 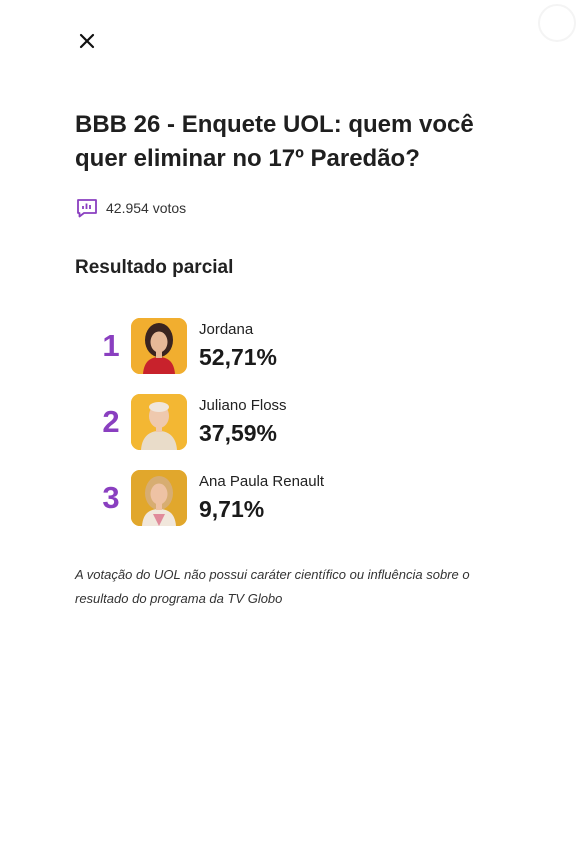 What do you see at coordinates (557, 23) in the screenshot?
I see `header-logo-badge` at bounding box center [557, 23].